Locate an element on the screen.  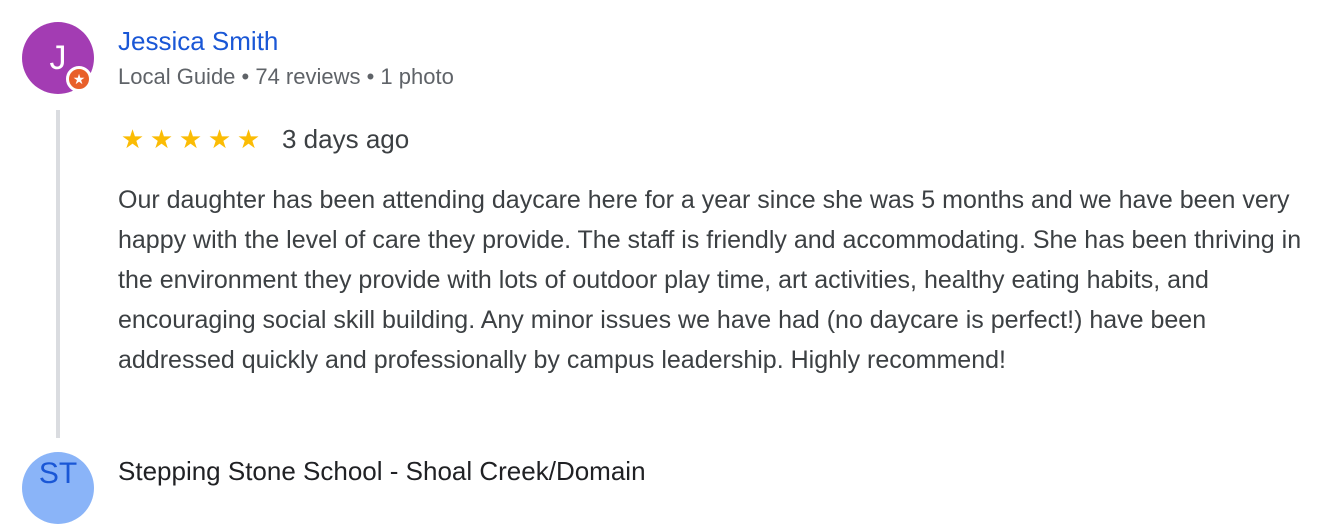
reviewer-name-link: Jessica Smith is located at coordinates (198, 41).